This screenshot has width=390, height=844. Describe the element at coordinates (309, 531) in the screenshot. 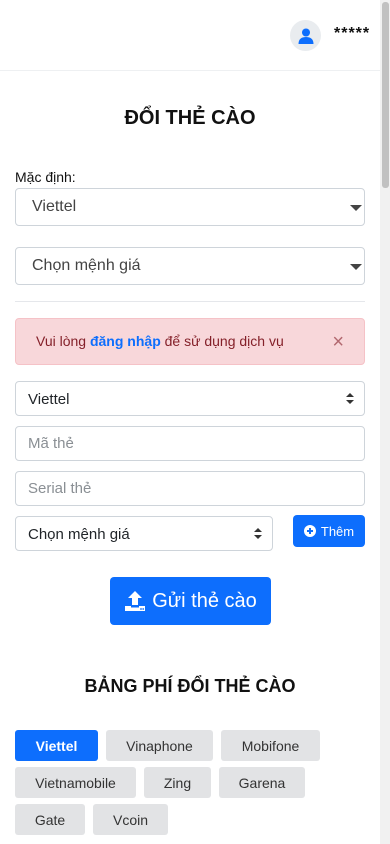

I see `plus-circle-icon` at that location.